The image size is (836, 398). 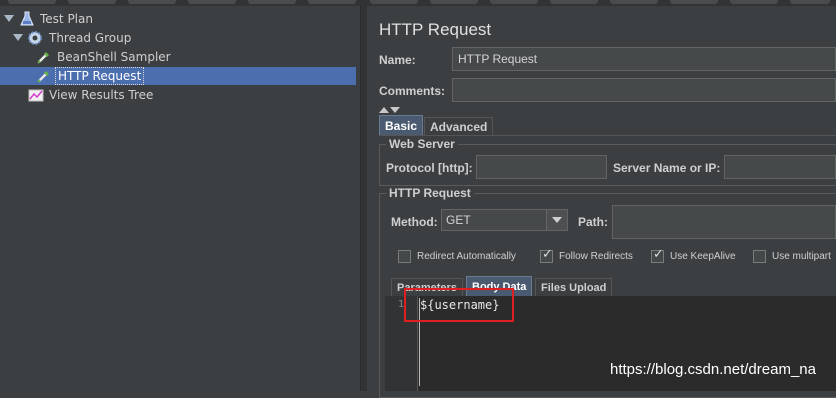 I want to click on tree-item-http-request: HTTP Request, so click(x=178, y=76).